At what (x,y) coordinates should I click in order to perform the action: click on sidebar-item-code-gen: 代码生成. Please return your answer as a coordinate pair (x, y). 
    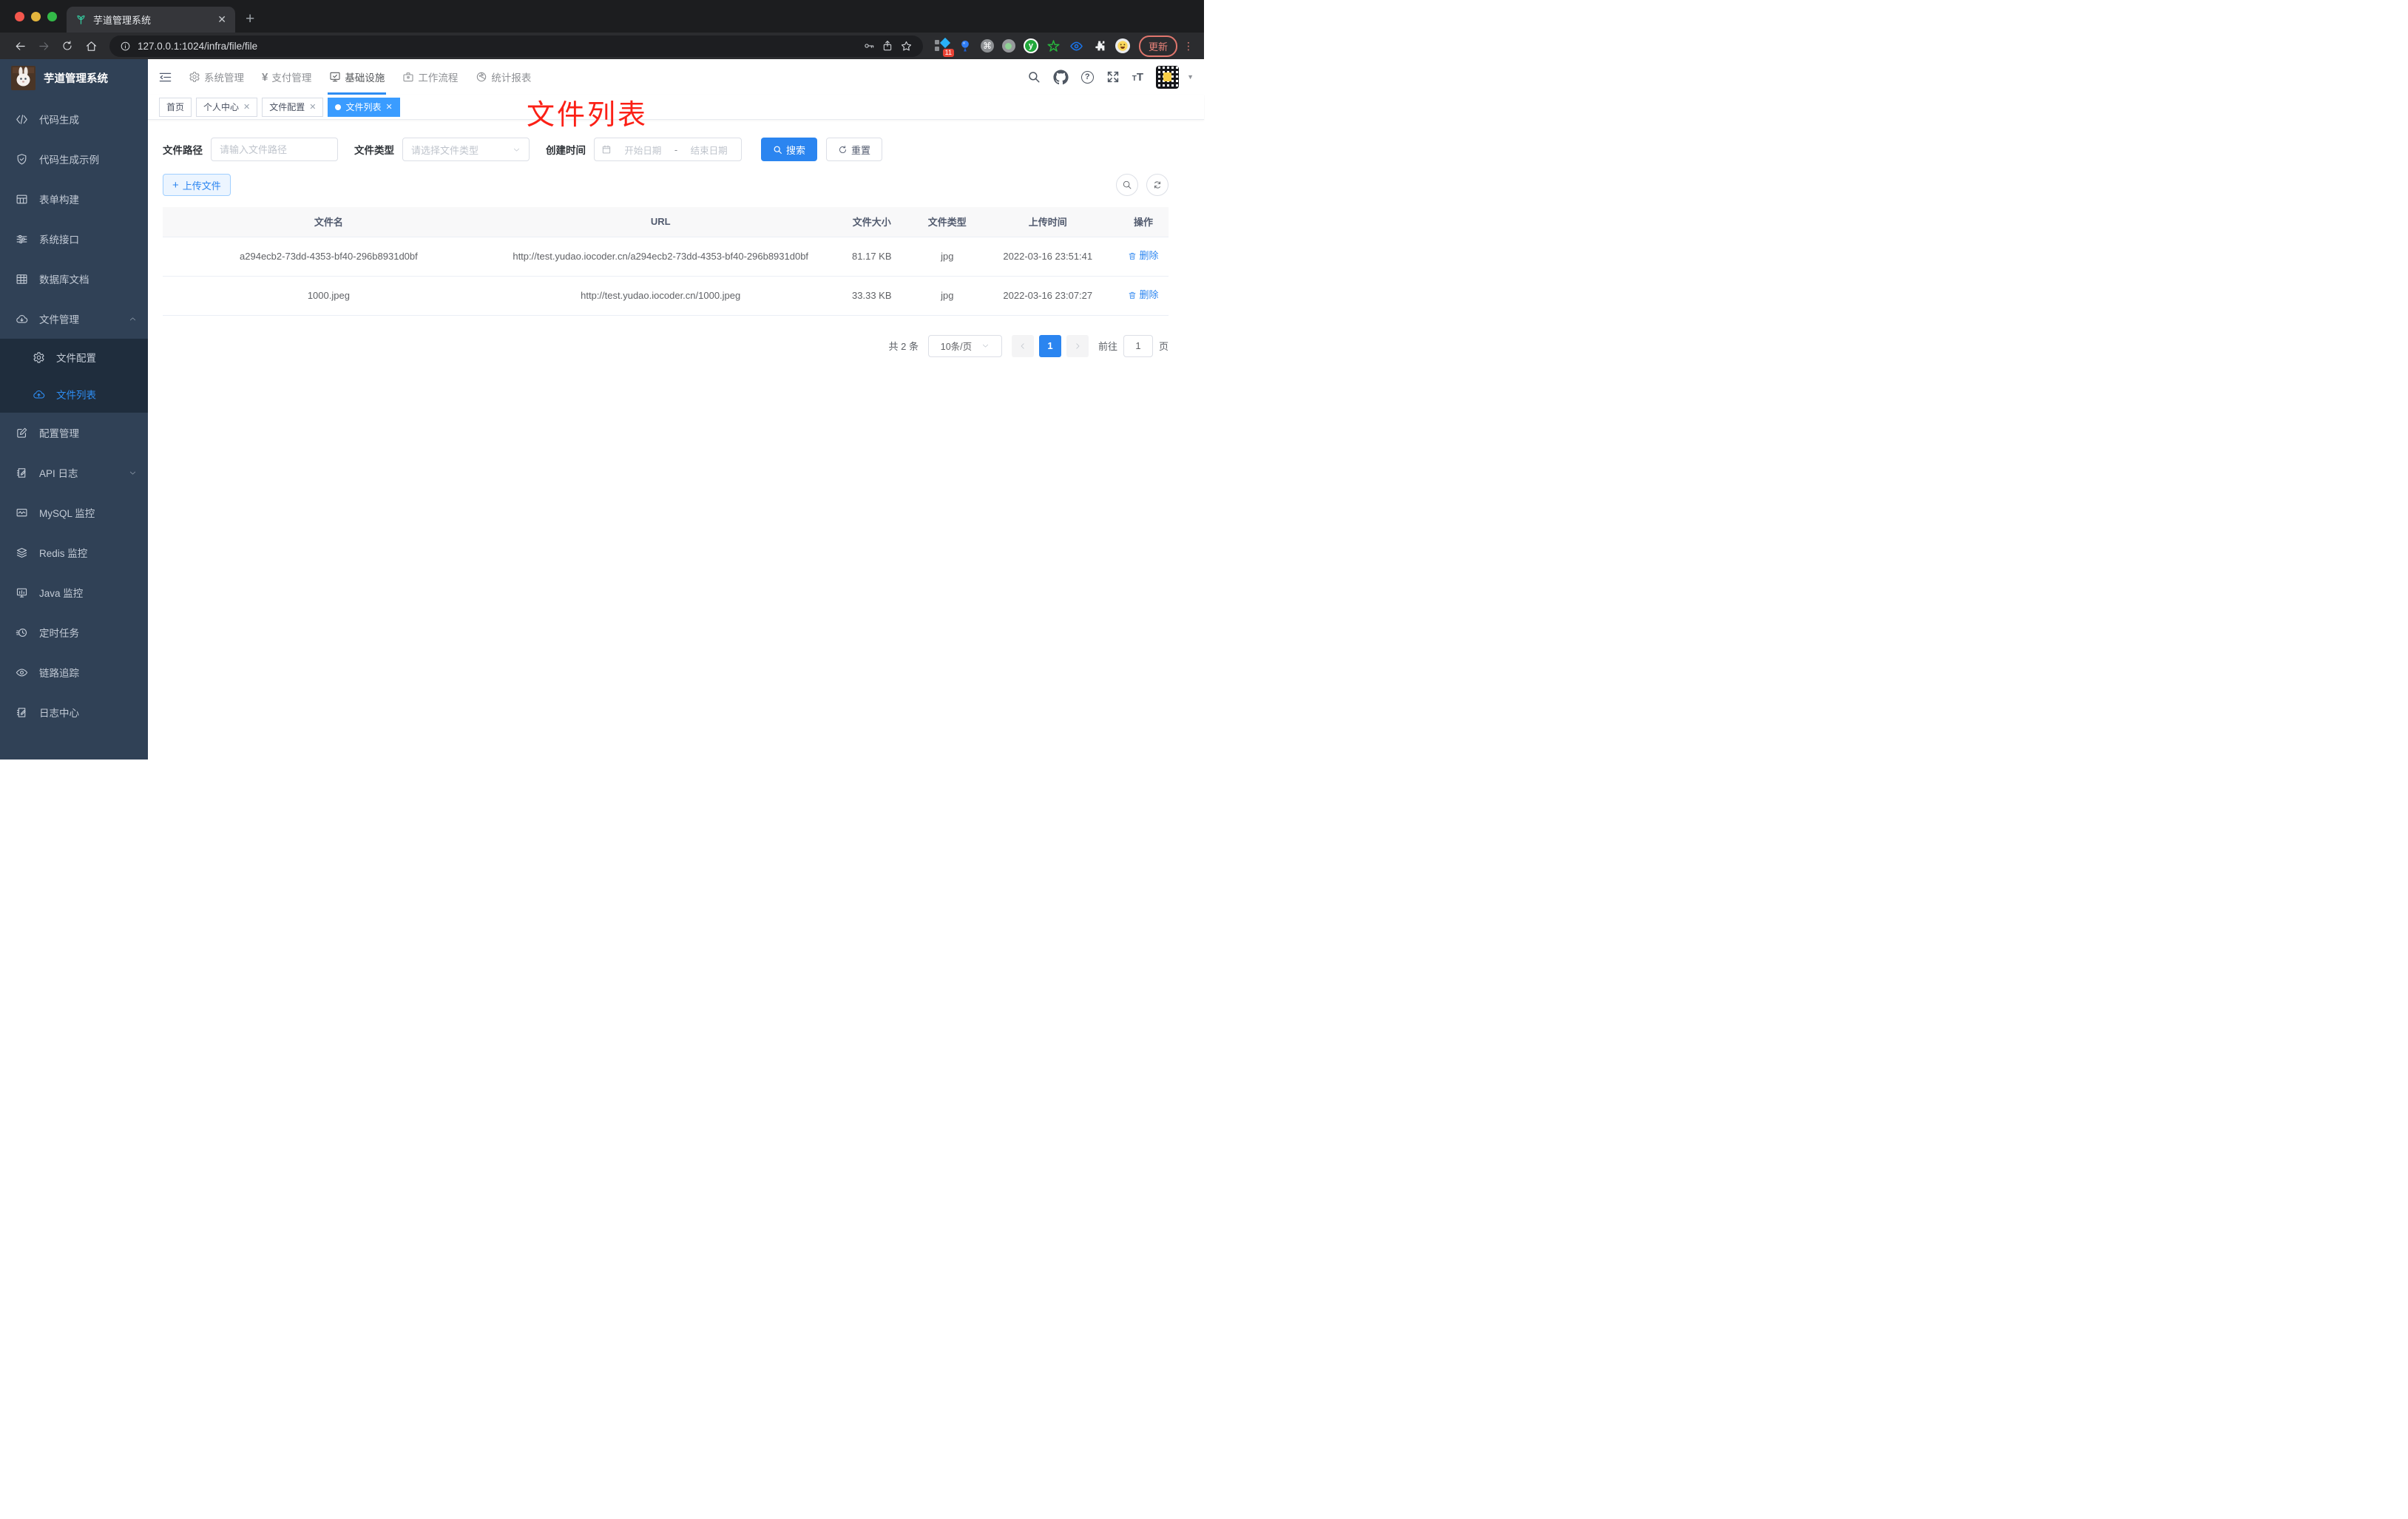
    Looking at the image, I should click on (74, 119).